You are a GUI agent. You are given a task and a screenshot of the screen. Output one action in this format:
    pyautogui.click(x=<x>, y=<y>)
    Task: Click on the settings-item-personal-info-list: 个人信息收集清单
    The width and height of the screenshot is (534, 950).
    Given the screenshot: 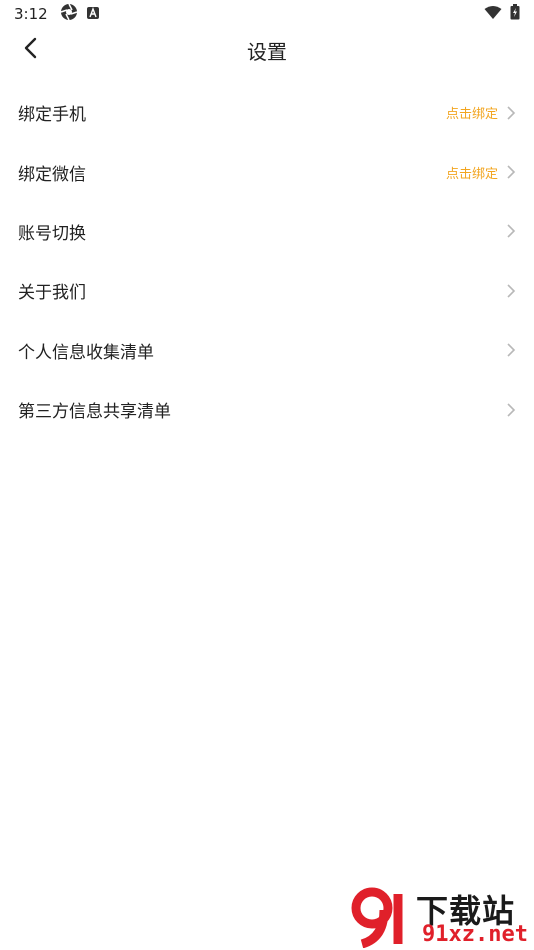 What is the action you would take?
    pyautogui.click(x=267, y=350)
    